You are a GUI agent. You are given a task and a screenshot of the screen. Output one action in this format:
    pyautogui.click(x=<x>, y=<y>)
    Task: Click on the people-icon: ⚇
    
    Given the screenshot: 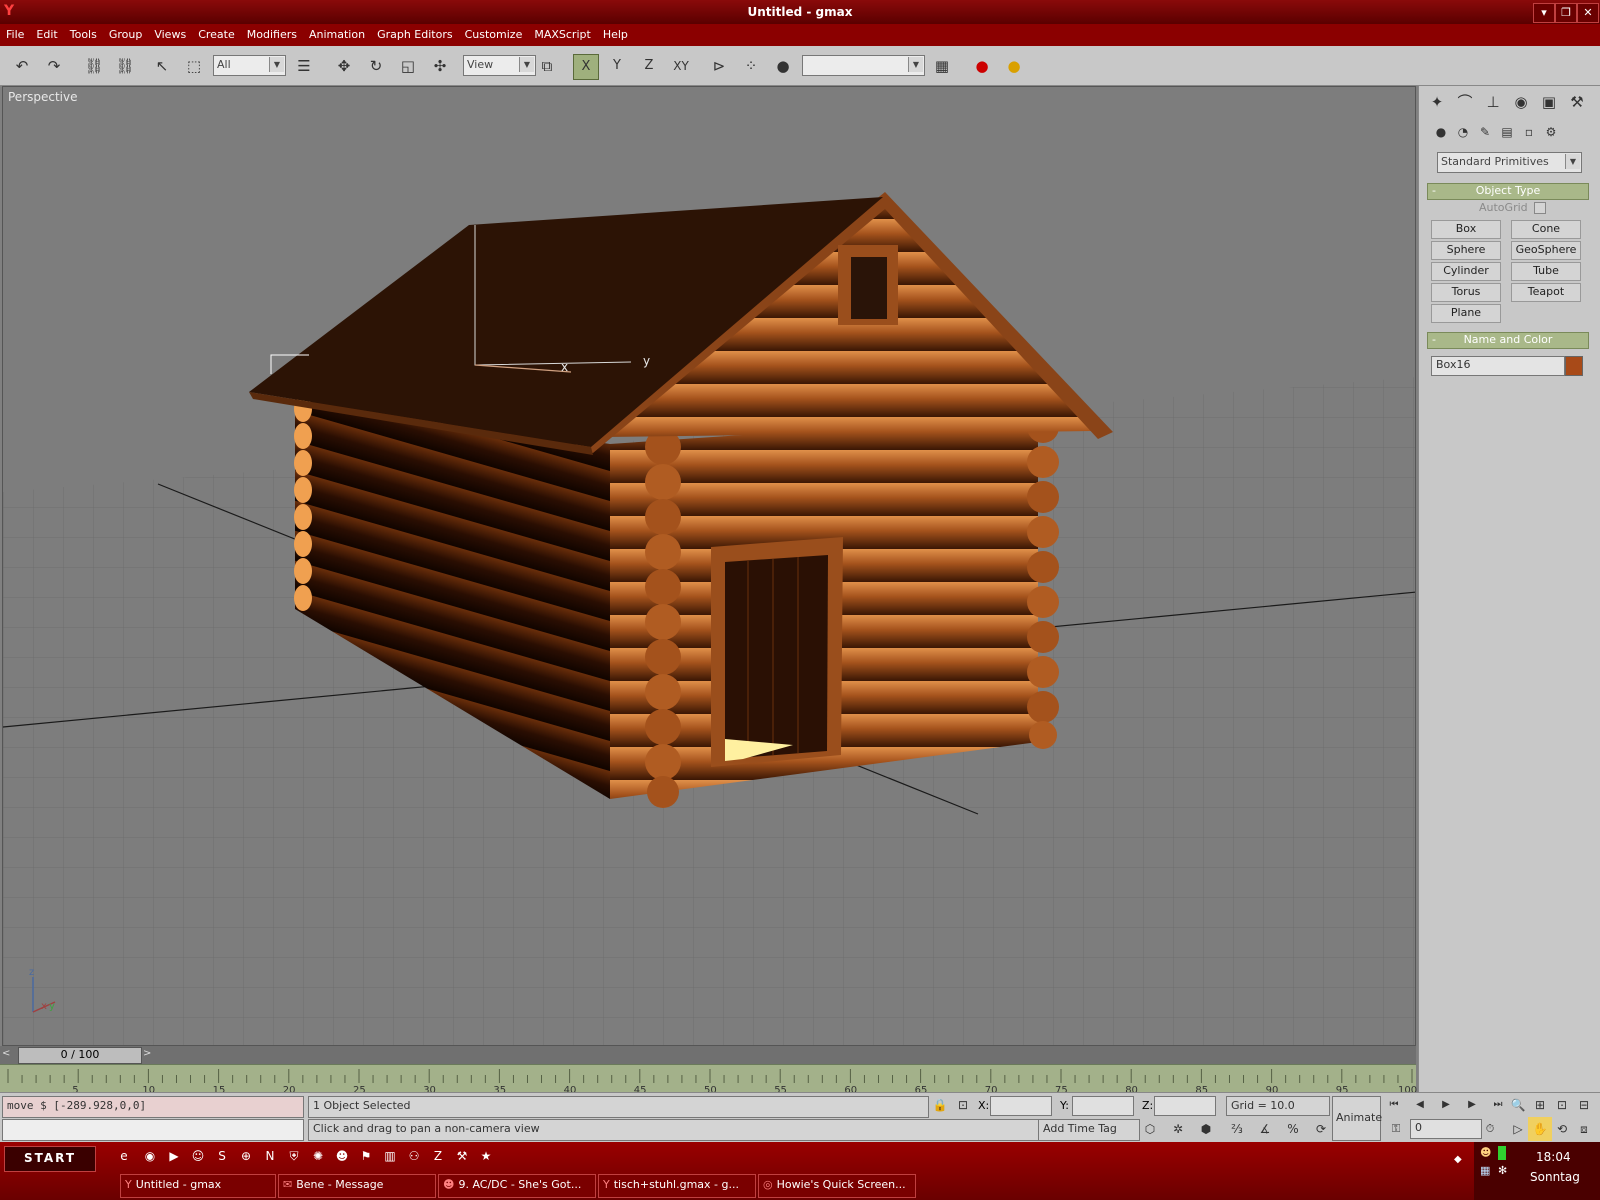 What is the action you would take?
    pyautogui.click(x=414, y=1156)
    